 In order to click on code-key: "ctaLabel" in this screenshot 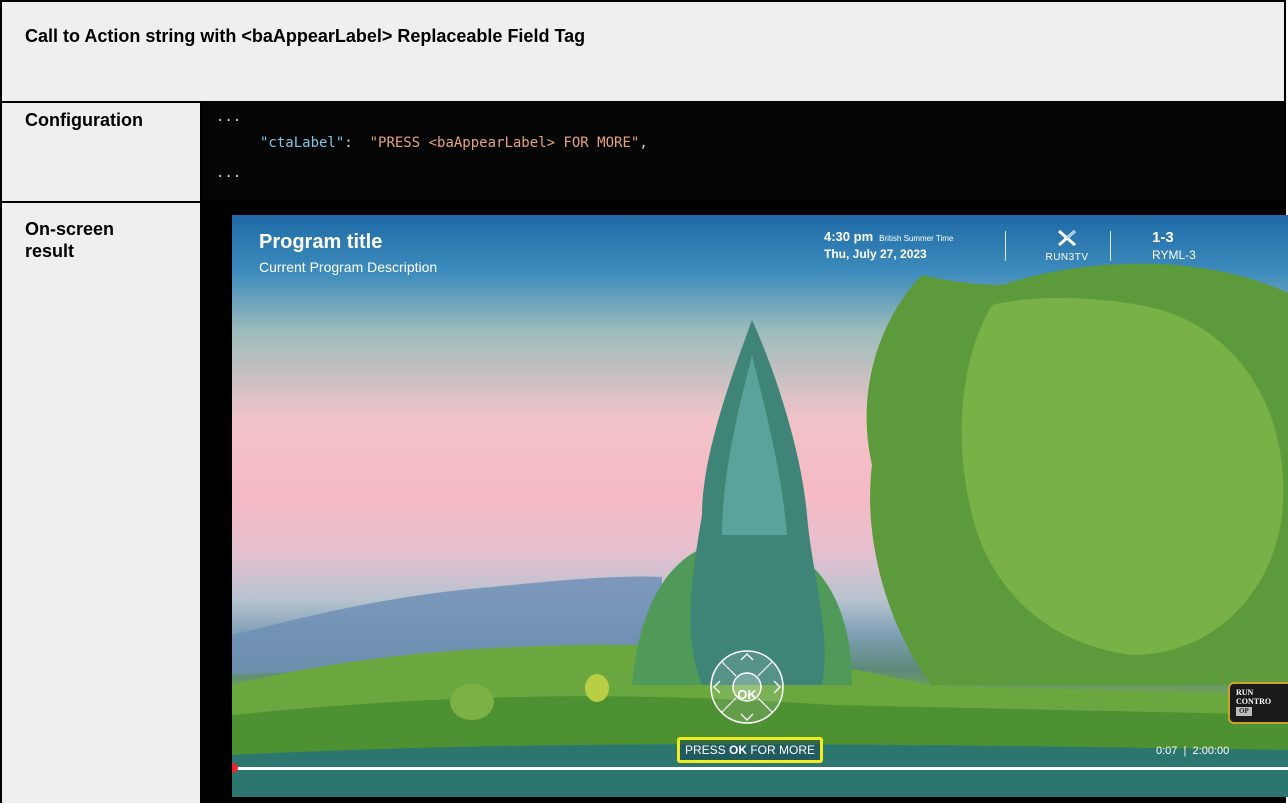, I will do `click(302, 143)`.